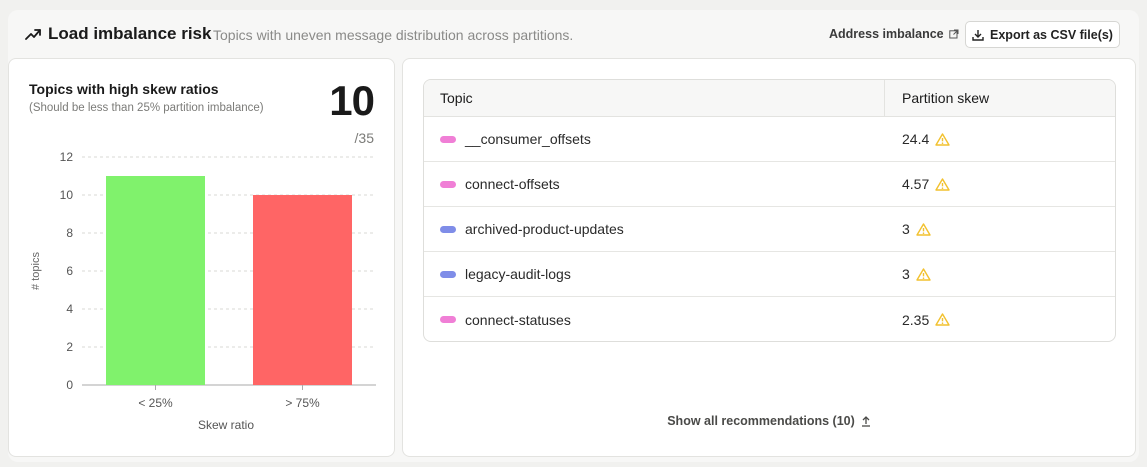  What do you see at coordinates (69, 271) in the screenshot?
I see `y-tick-label: 6` at bounding box center [69, 271].